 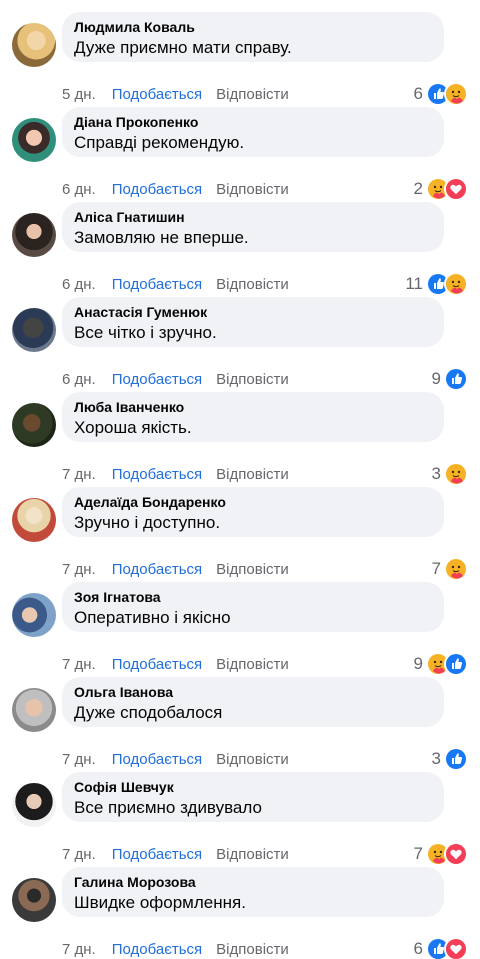 What do you see at coordinates (253, 692) in the screenshot?
I see `comment-author: Ольга Іванова` at bounding box center [253, 692].